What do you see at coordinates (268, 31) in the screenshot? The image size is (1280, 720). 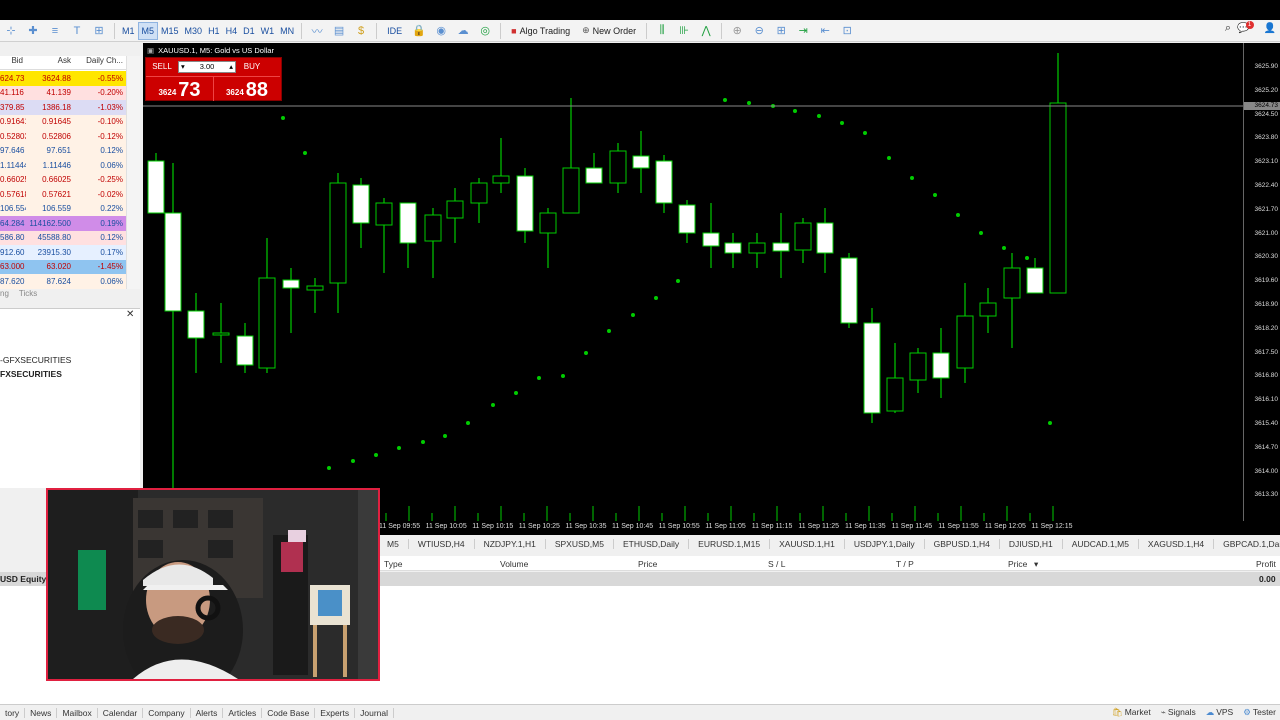 I see `timeframe-w1: W1` at bounding box center [268, 31].